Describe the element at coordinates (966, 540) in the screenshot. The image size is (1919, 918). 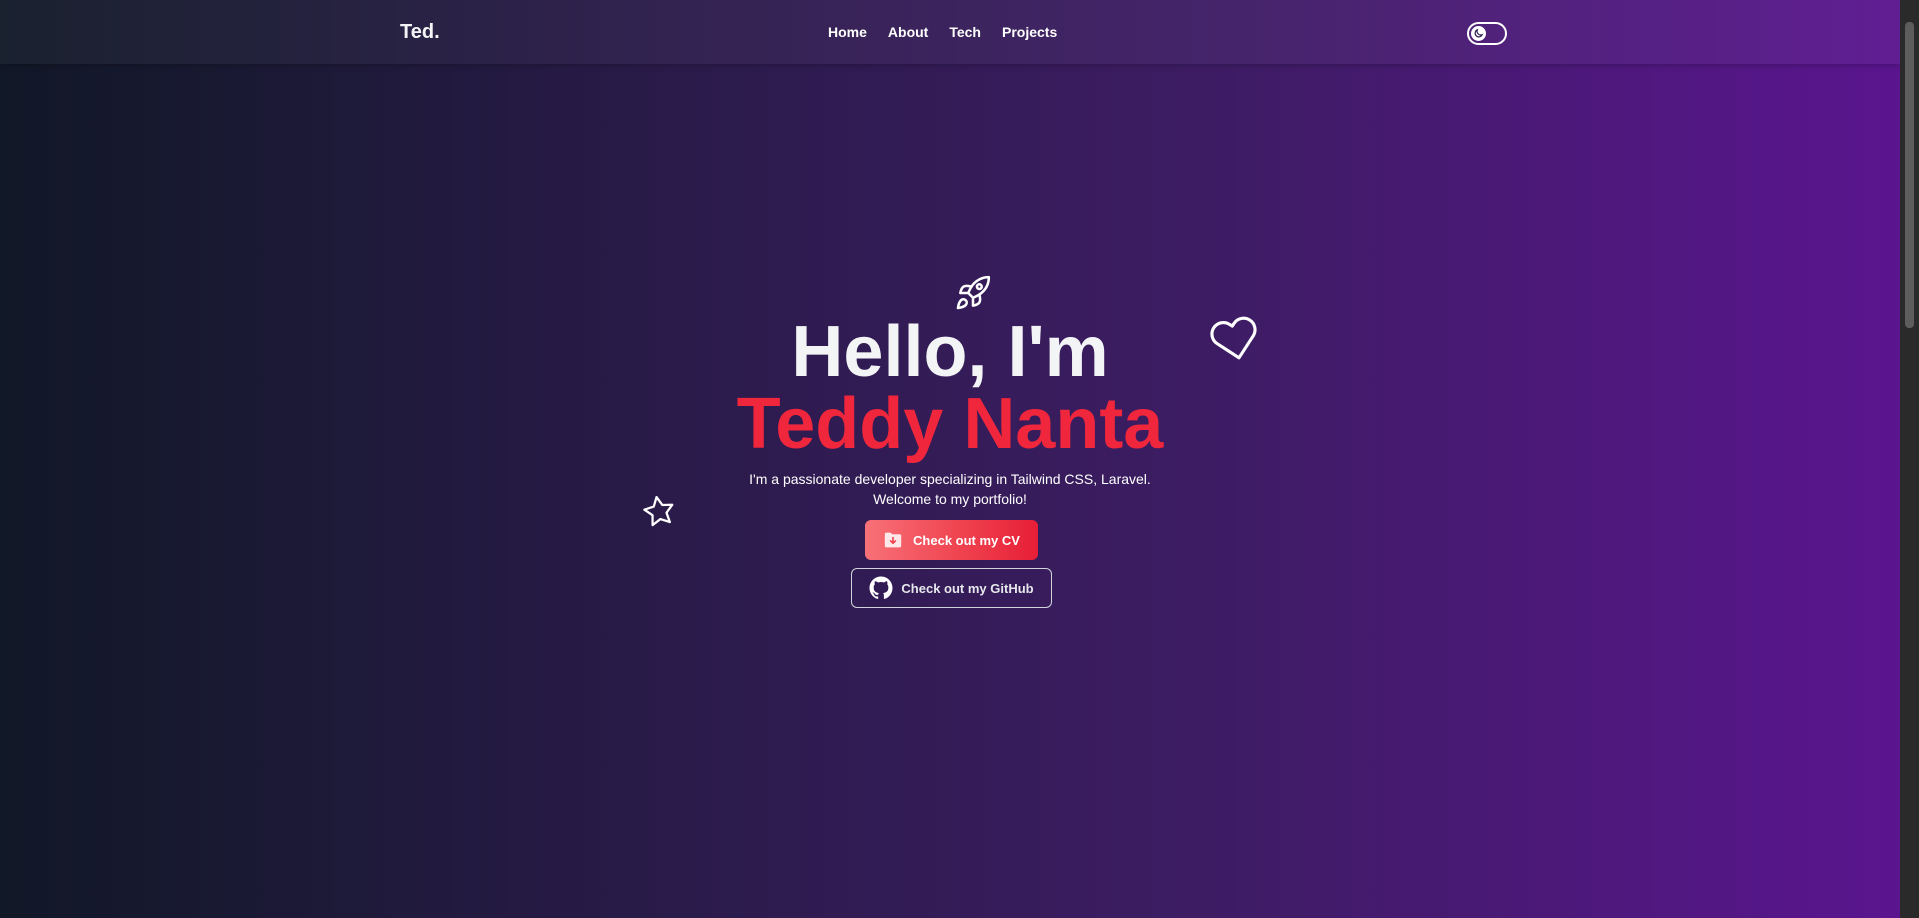
I see `cv-button-label: Check out my CV` at that location.